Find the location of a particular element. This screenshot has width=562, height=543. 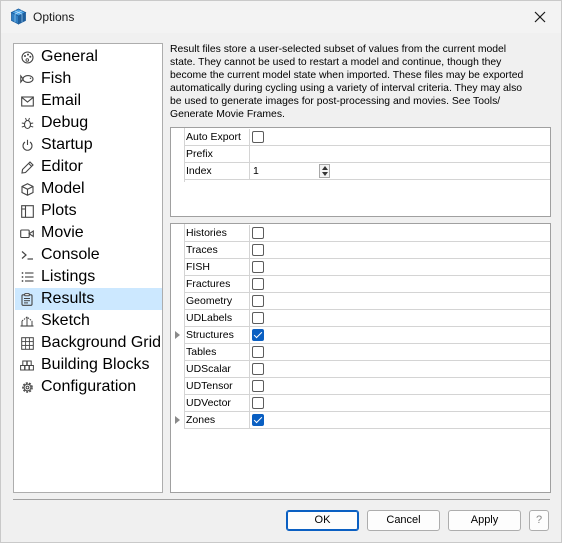

nav-item-label: Console is located at coordinates (70, 254).